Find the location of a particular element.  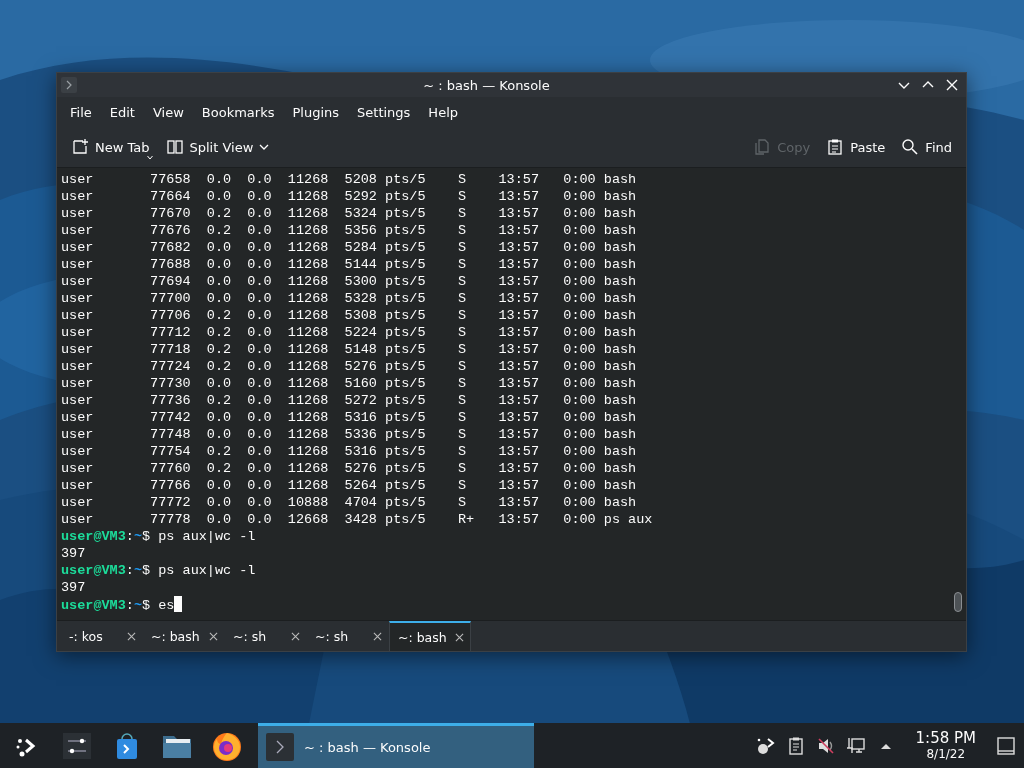

terminal-line: user 77676 0.2 0.0 11268 5356 pts/5 S 13:57 0:00 bash is located at coordinates (349, 230).